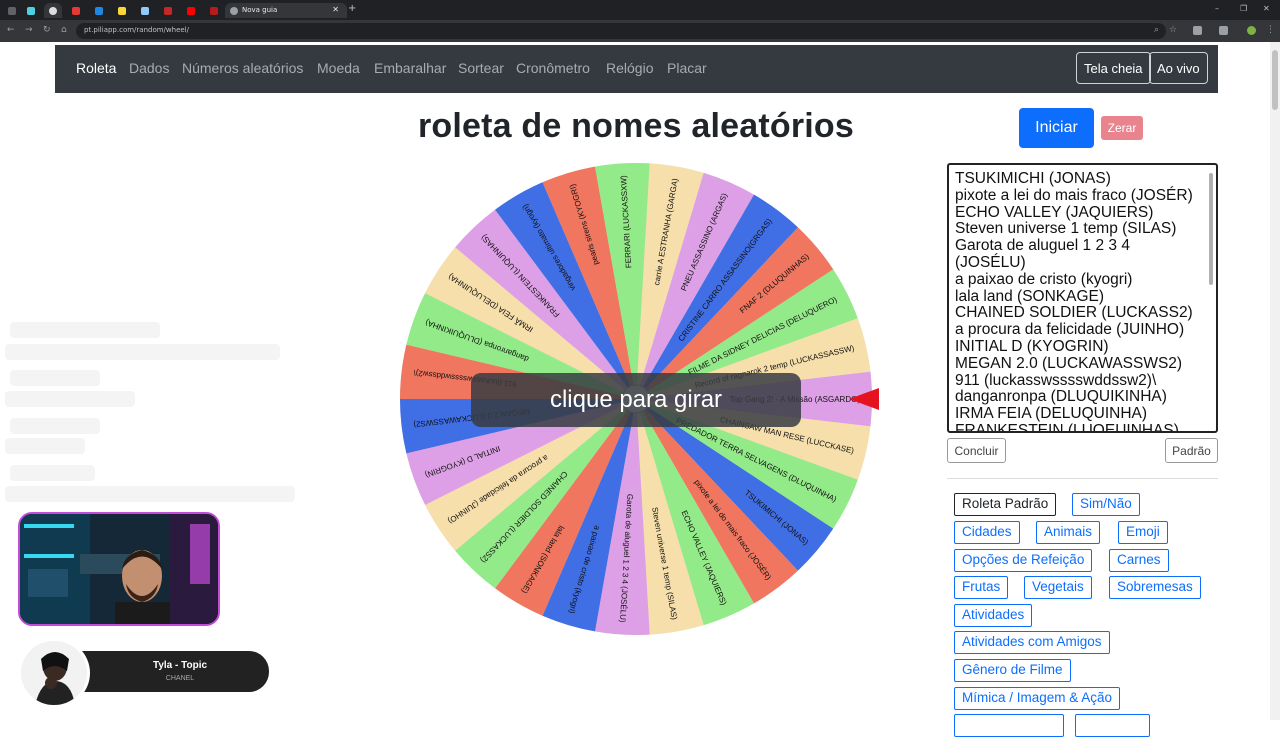 The height and width of the screenshot is (737, 1280). I want to click on maximize-icon: ❐, so click(1243, 8).